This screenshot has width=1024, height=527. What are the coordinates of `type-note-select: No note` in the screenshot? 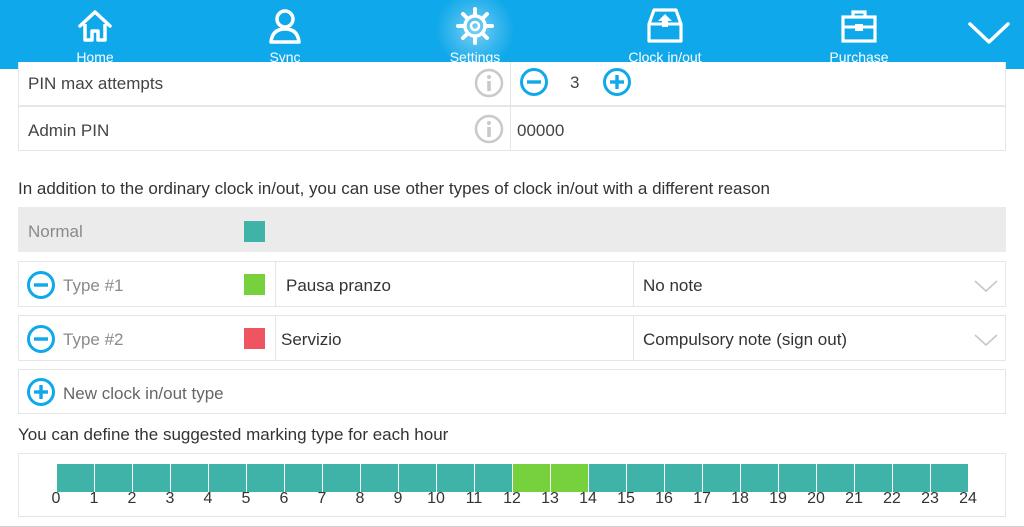 It's located at (673, 286).